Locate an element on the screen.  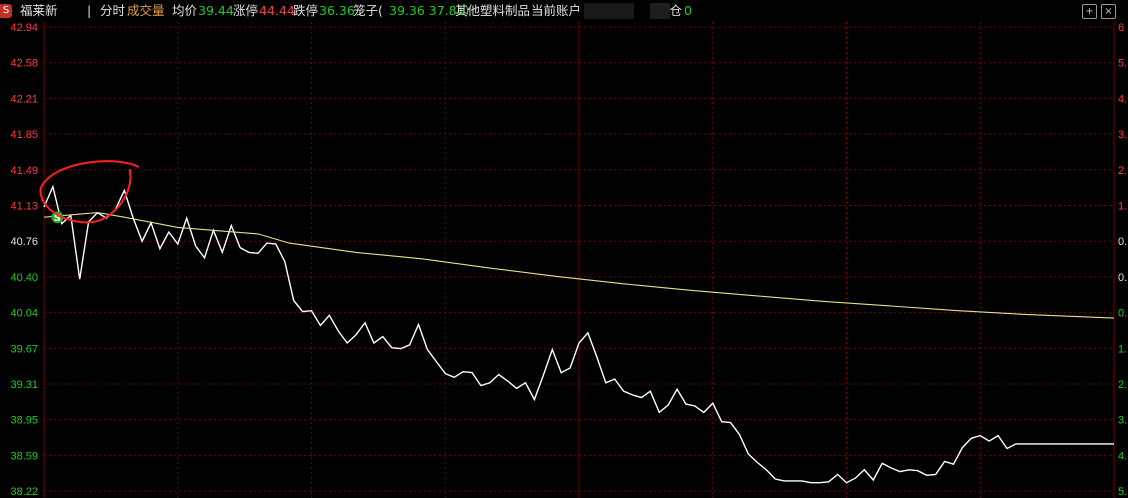
y-tick-label: 42.94 is located at coordinates (24, 28).